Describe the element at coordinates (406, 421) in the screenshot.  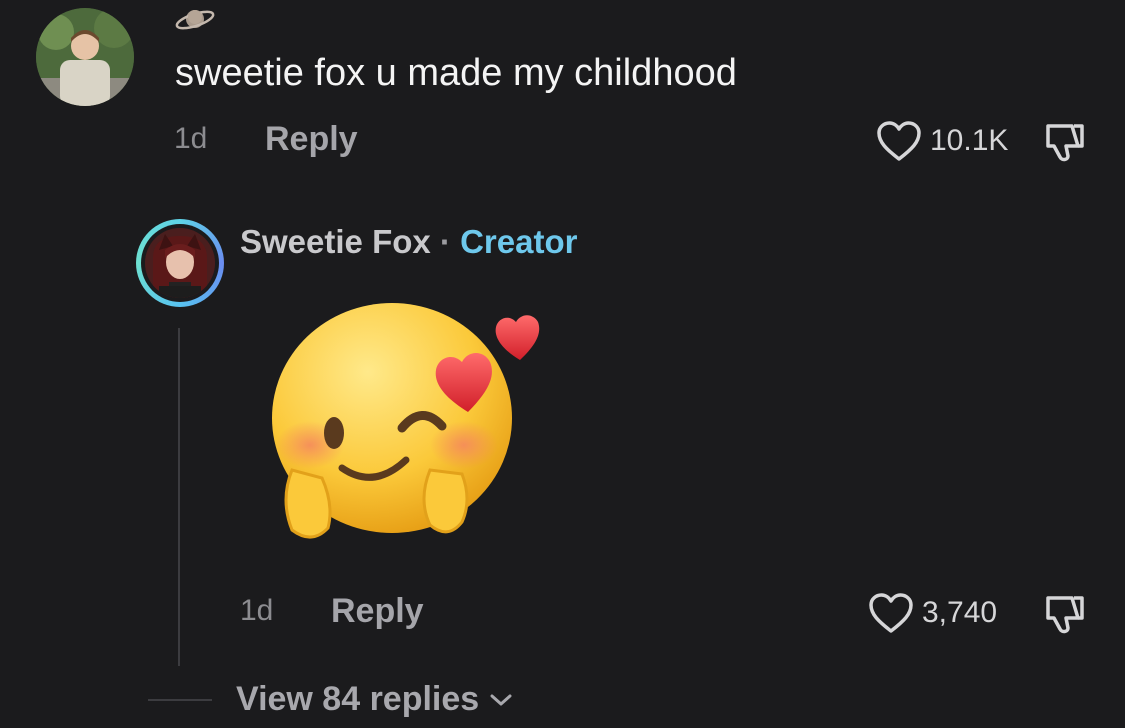
I see `smiling-face-with-hearts-emoji` at that location.